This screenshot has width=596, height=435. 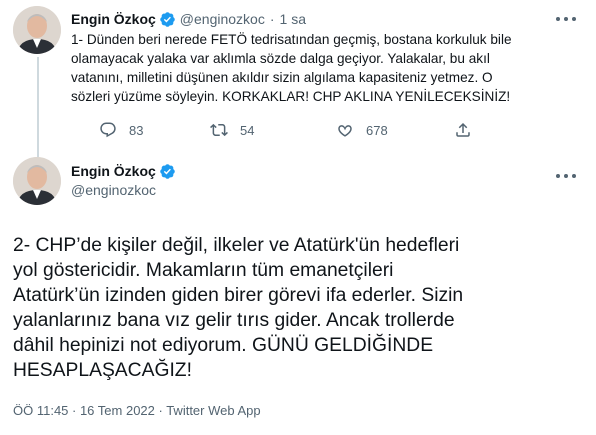 I want to click on parent-tweet-header: Engin Özkoç @enginozkoc · 1 sa, so click(x=188, y=19).